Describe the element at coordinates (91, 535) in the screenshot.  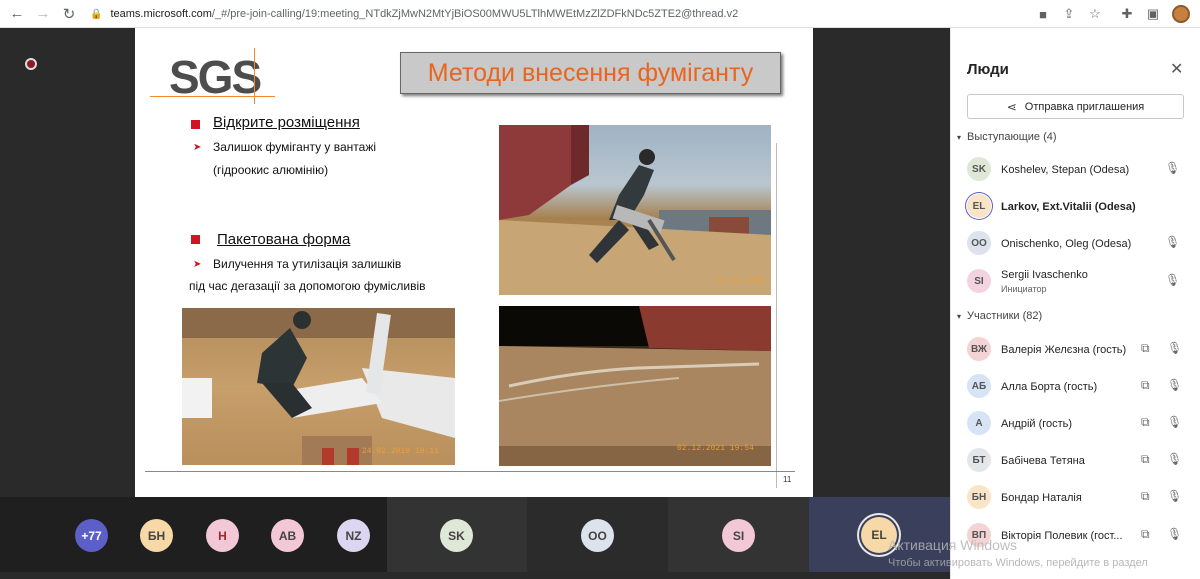
I see `overflow-avatar: +77` at that location.